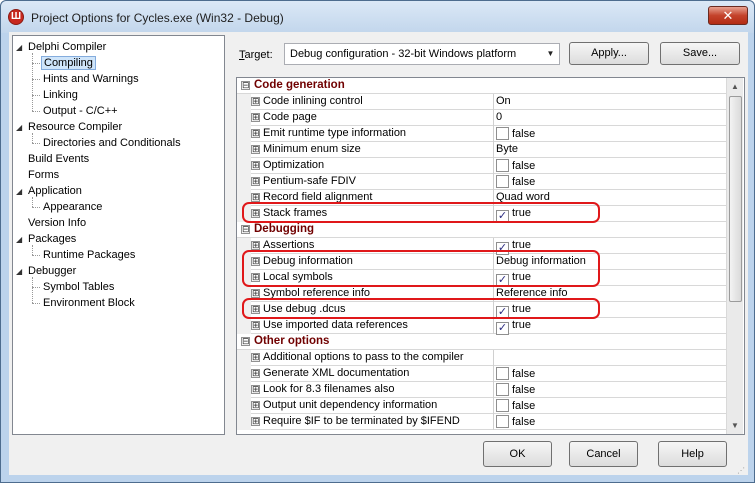 This screenshot has width=755, height=483. I want to click on grid-property-row: ⊞ Code inlining control On, so click(482, 102).